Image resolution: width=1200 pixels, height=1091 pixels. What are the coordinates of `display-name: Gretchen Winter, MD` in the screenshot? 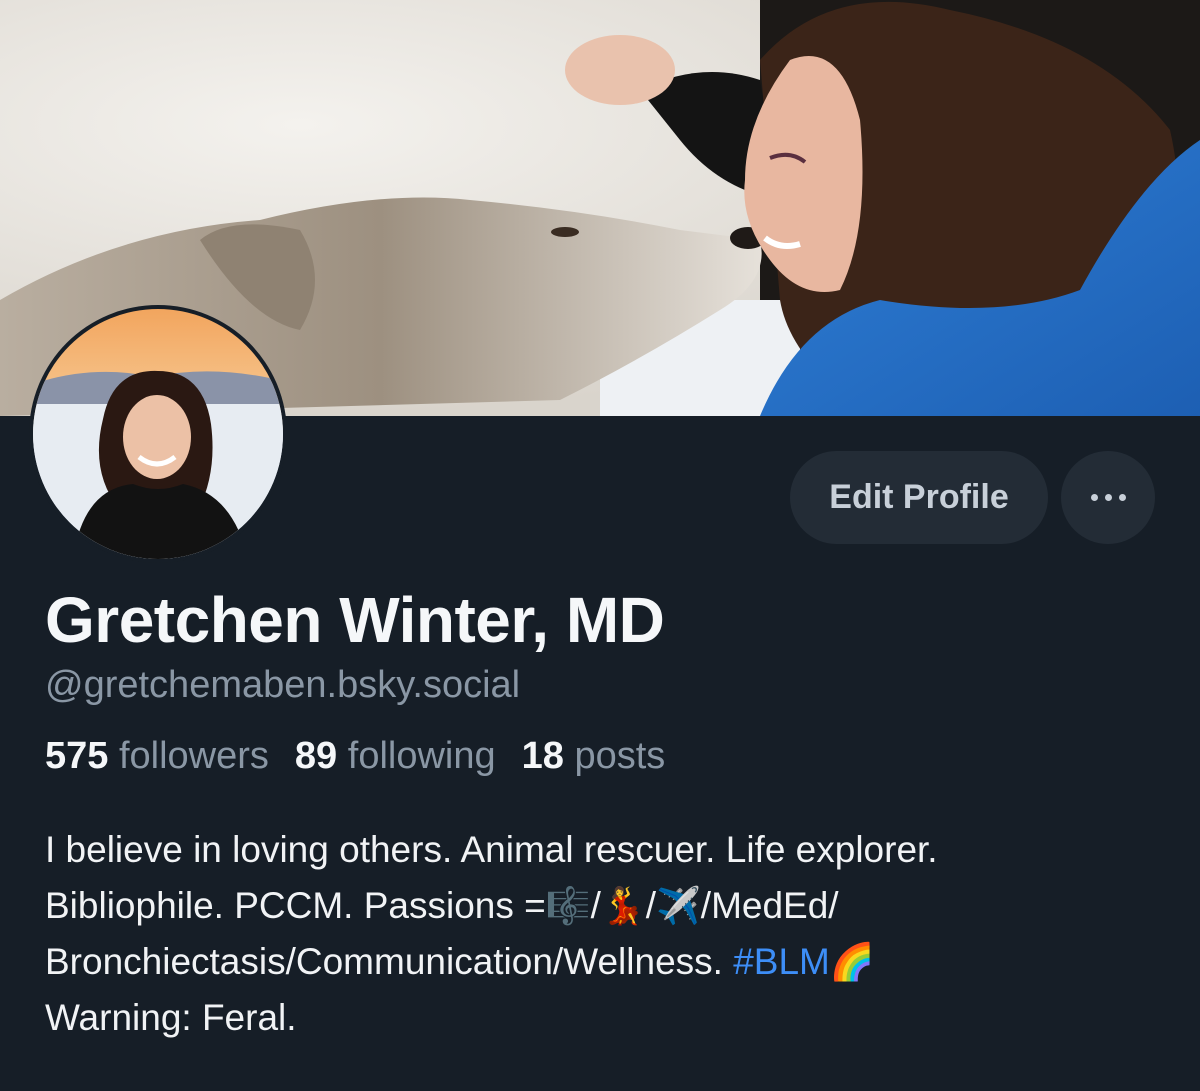 It's located at (355, 620).